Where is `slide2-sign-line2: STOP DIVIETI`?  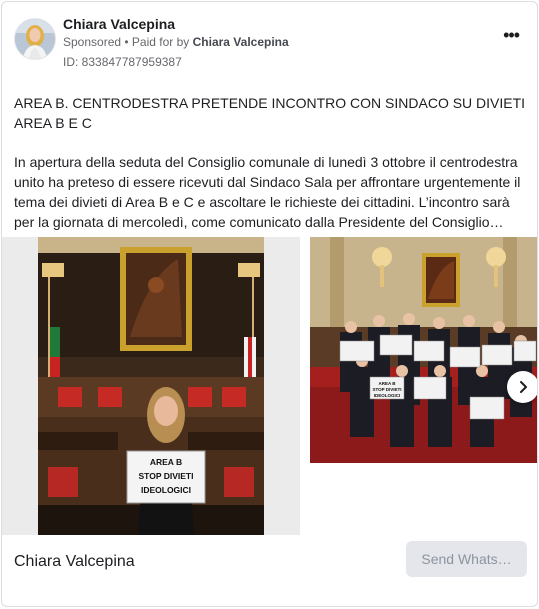 slide2-sign-line2: STOP DIVIETI is located at coordinates (386, 389).